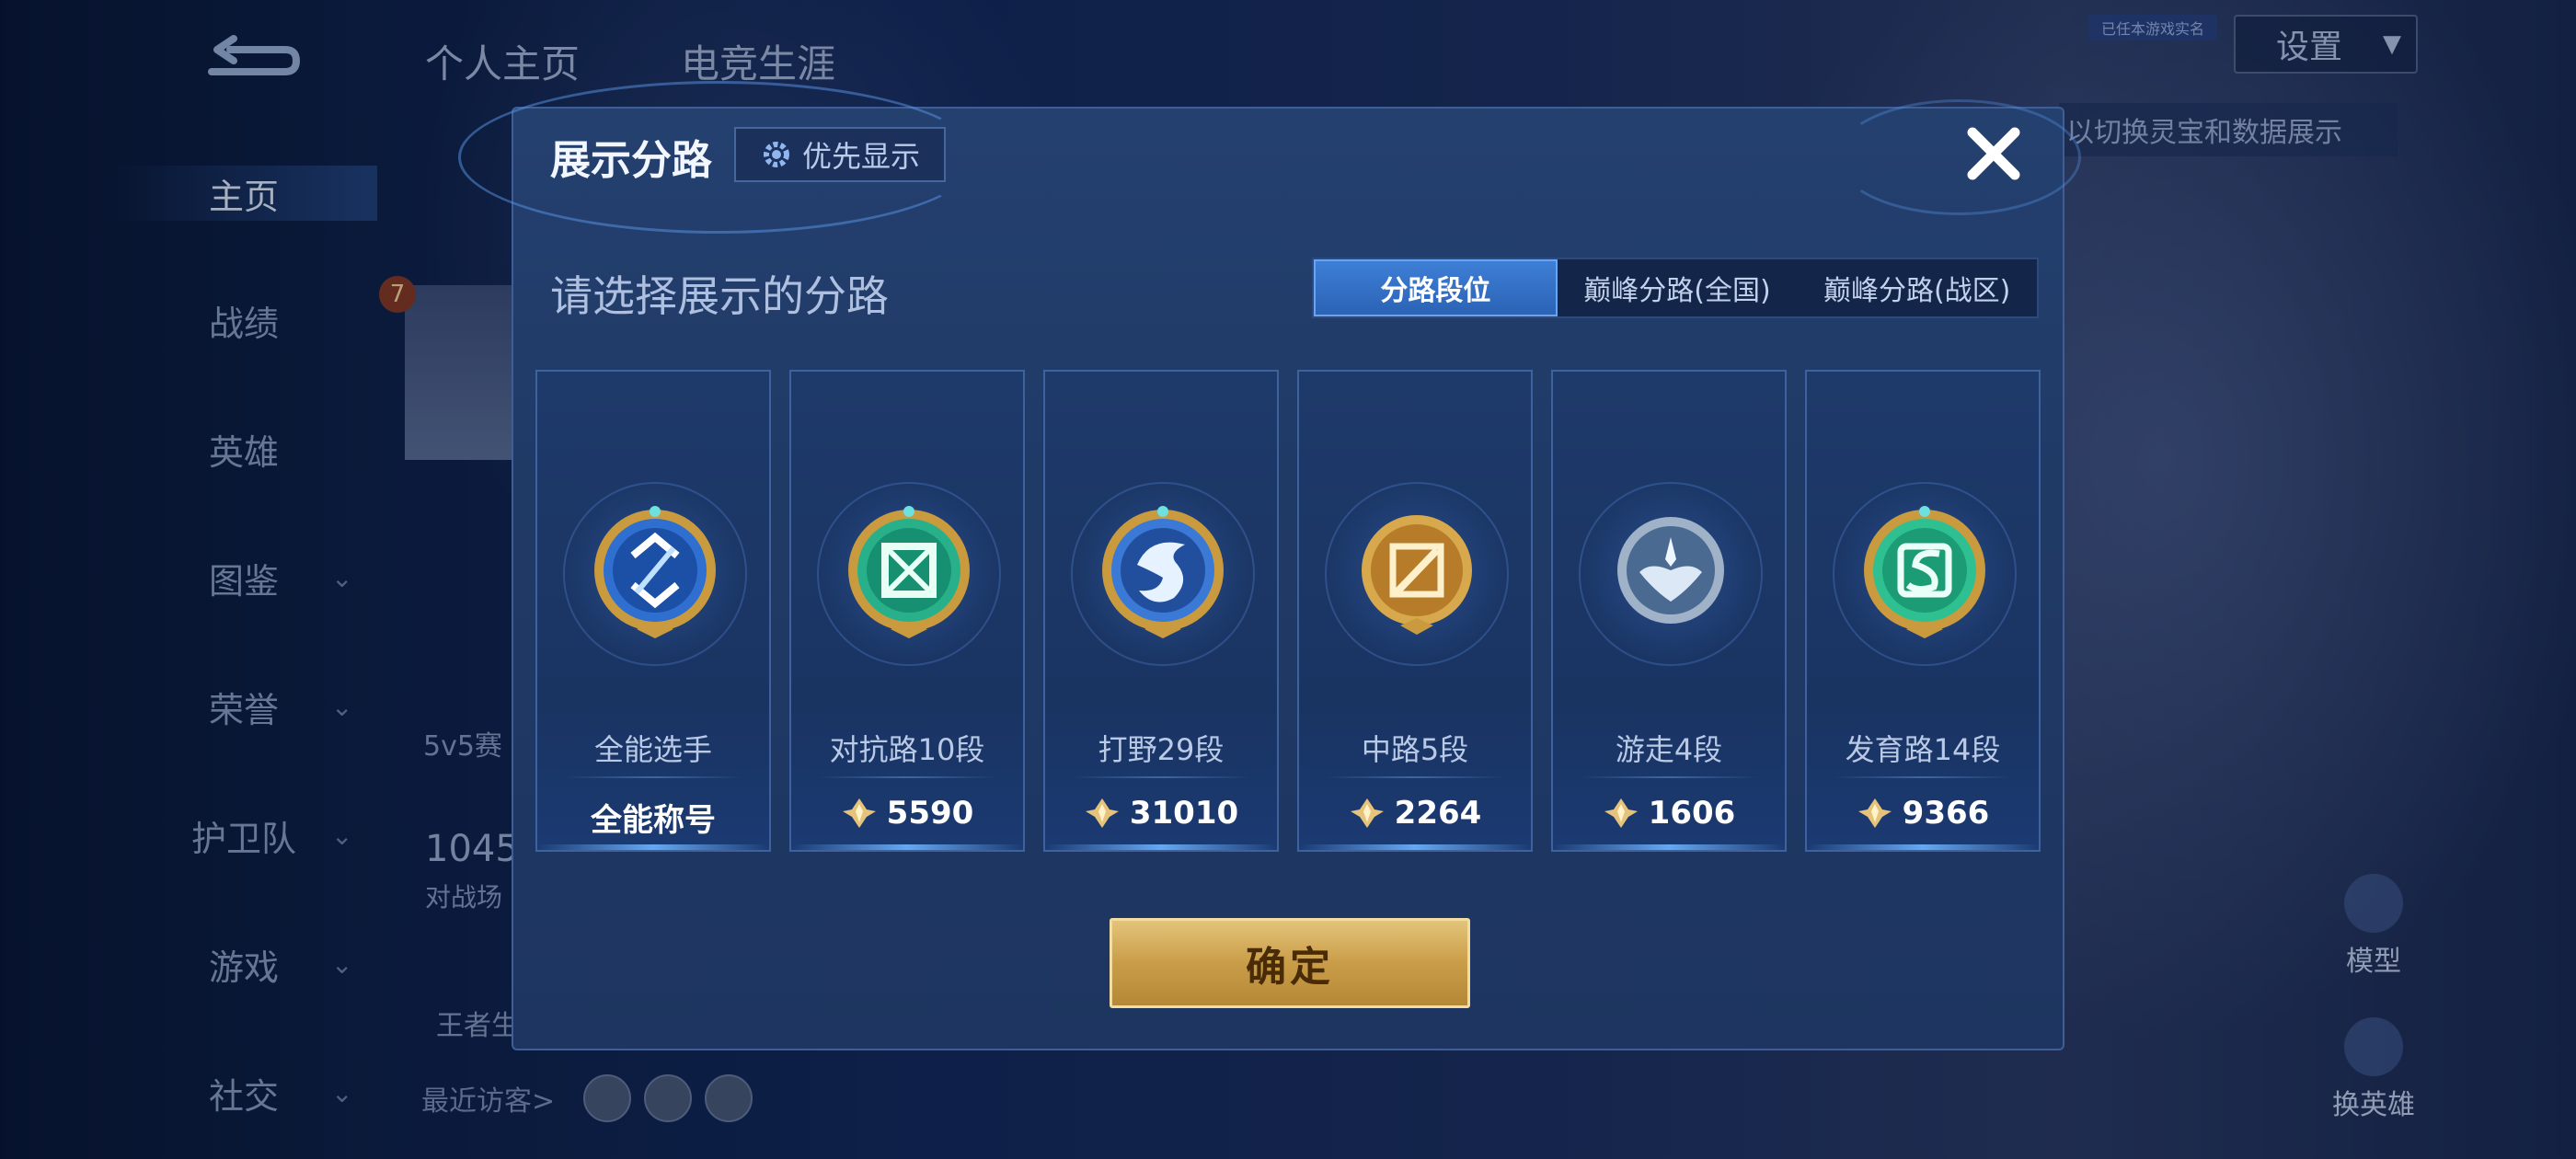 The image size is (2576, 1159). I want to click on confirm-button: 确定, so click(1290, 963).